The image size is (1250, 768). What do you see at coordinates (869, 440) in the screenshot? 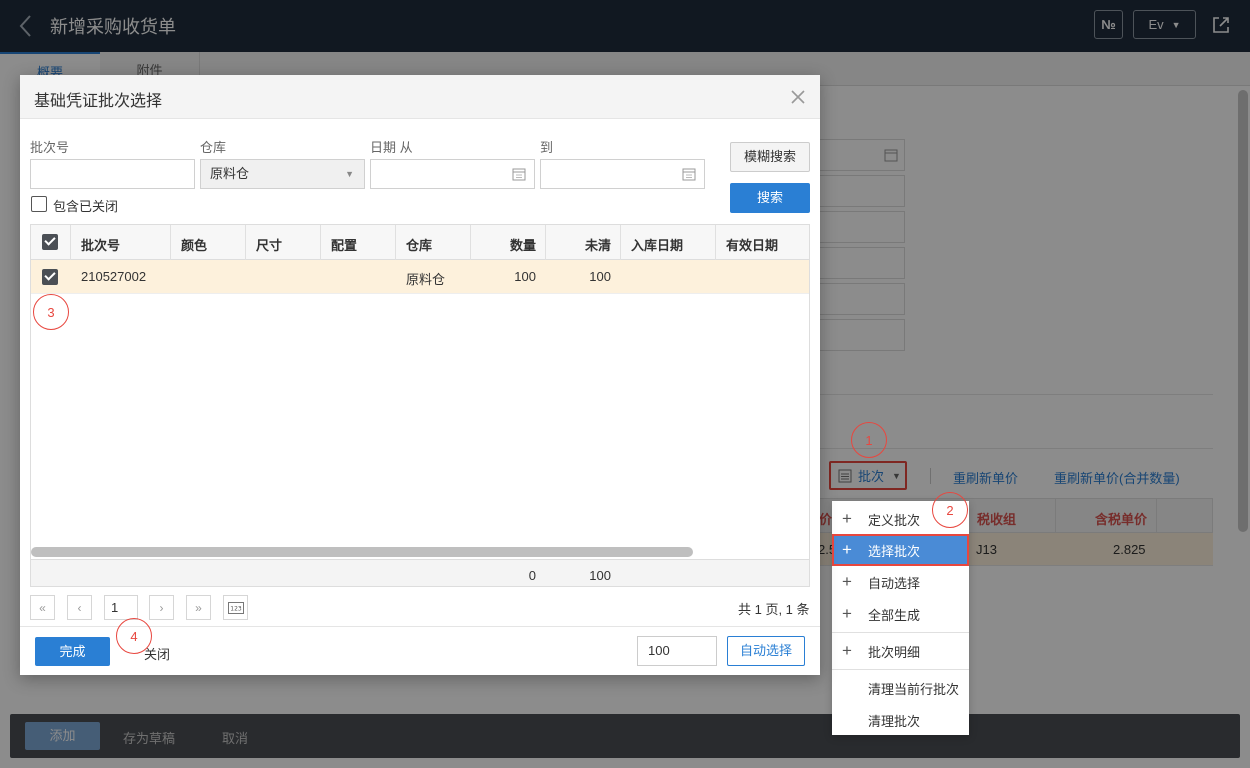
I see `annotation-marker: 1` at bounding box center [869, 440].